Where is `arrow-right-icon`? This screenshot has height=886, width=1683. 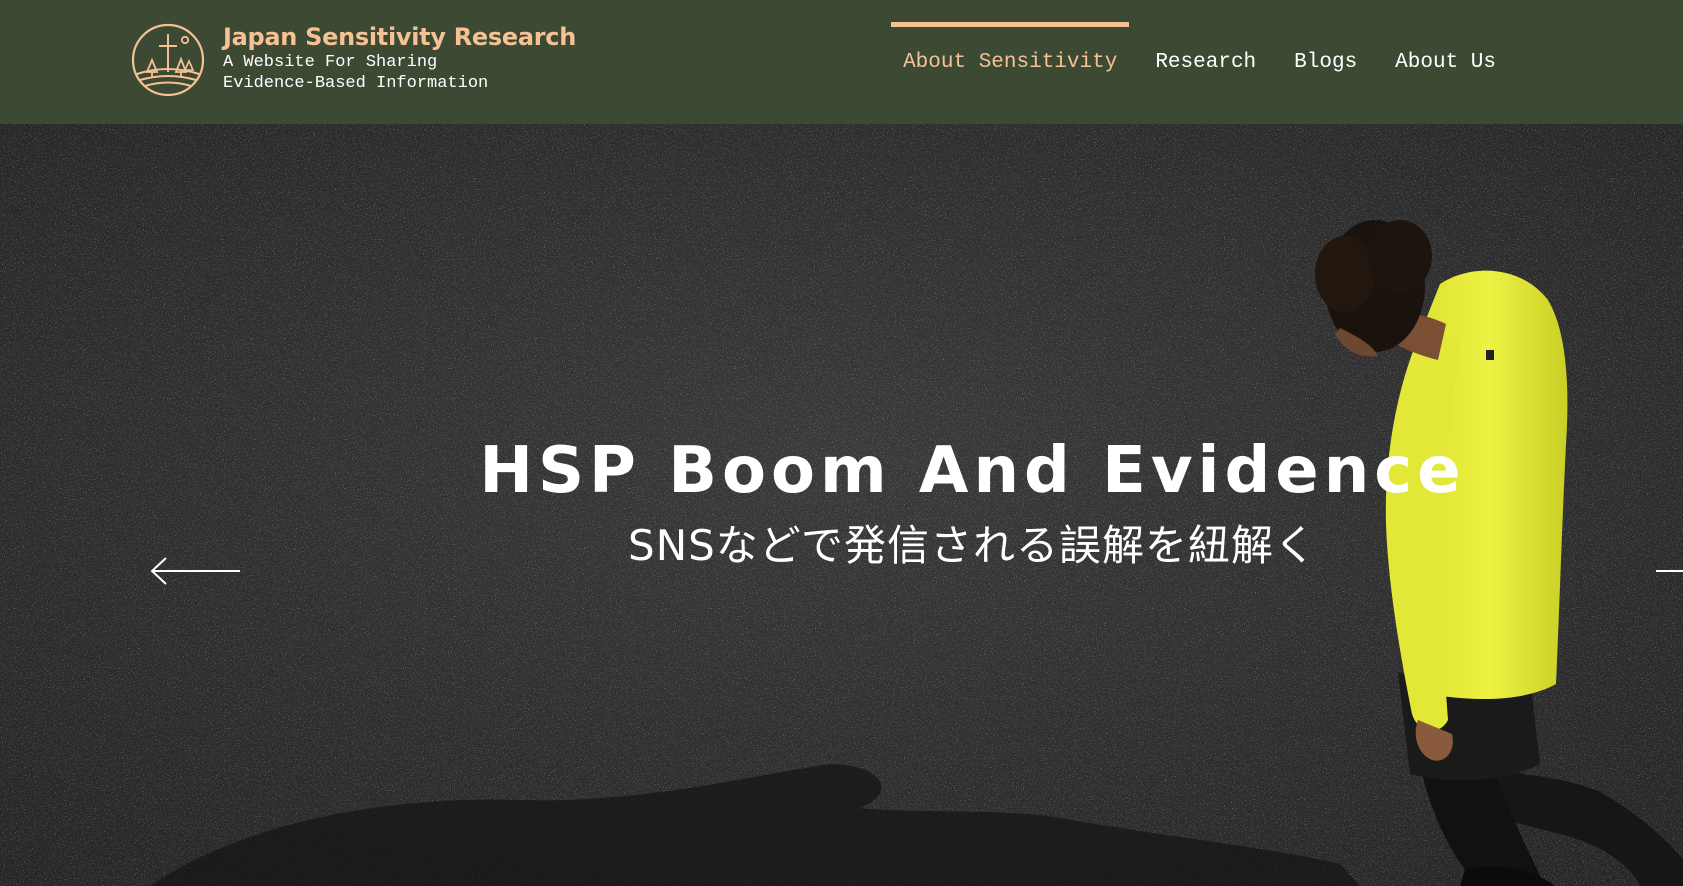 arrow-right-icon is located at coordinates (1669, 571).